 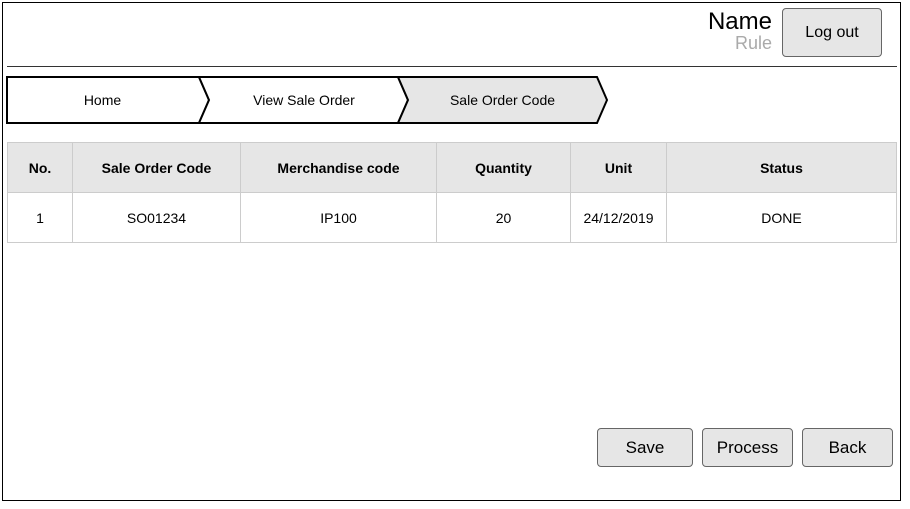 I want to click on column-header-no: No., so click(x=40, y=167).